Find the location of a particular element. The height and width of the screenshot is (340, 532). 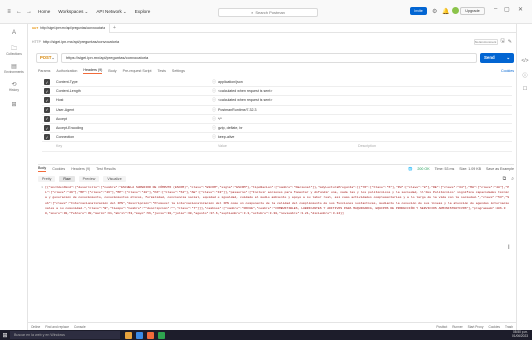

table-row: ✓ Accept-Encoding ⓘ gzip, deflate, br is located at coordinates (277, 129).